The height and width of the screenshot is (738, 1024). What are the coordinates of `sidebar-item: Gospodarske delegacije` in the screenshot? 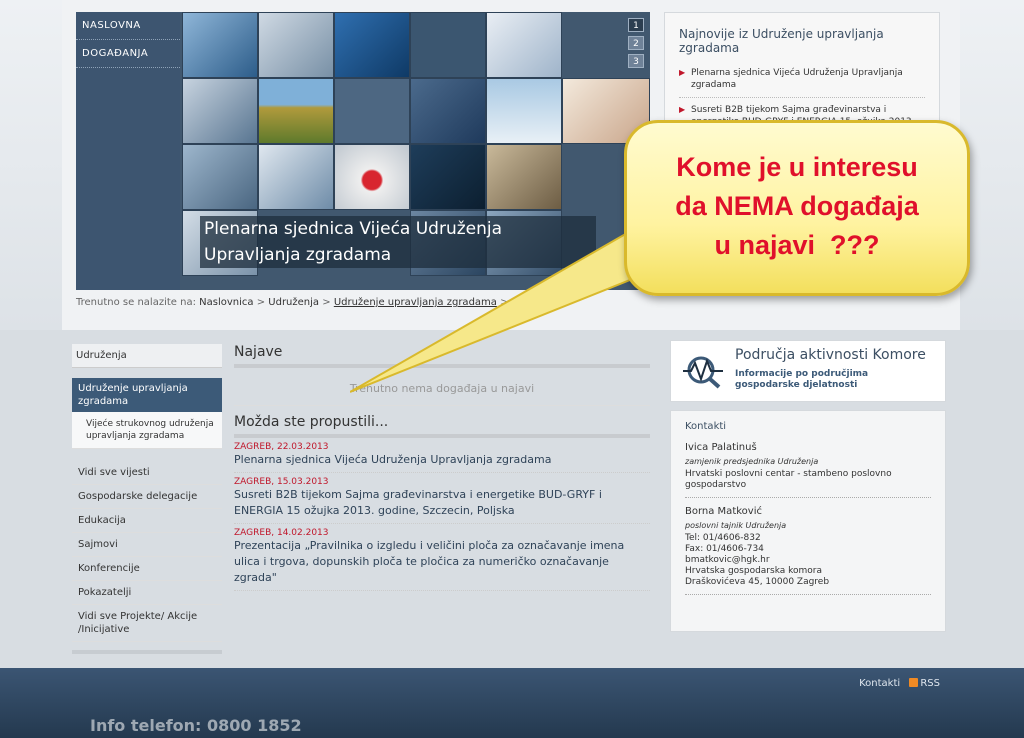 It's located at (147, 497).